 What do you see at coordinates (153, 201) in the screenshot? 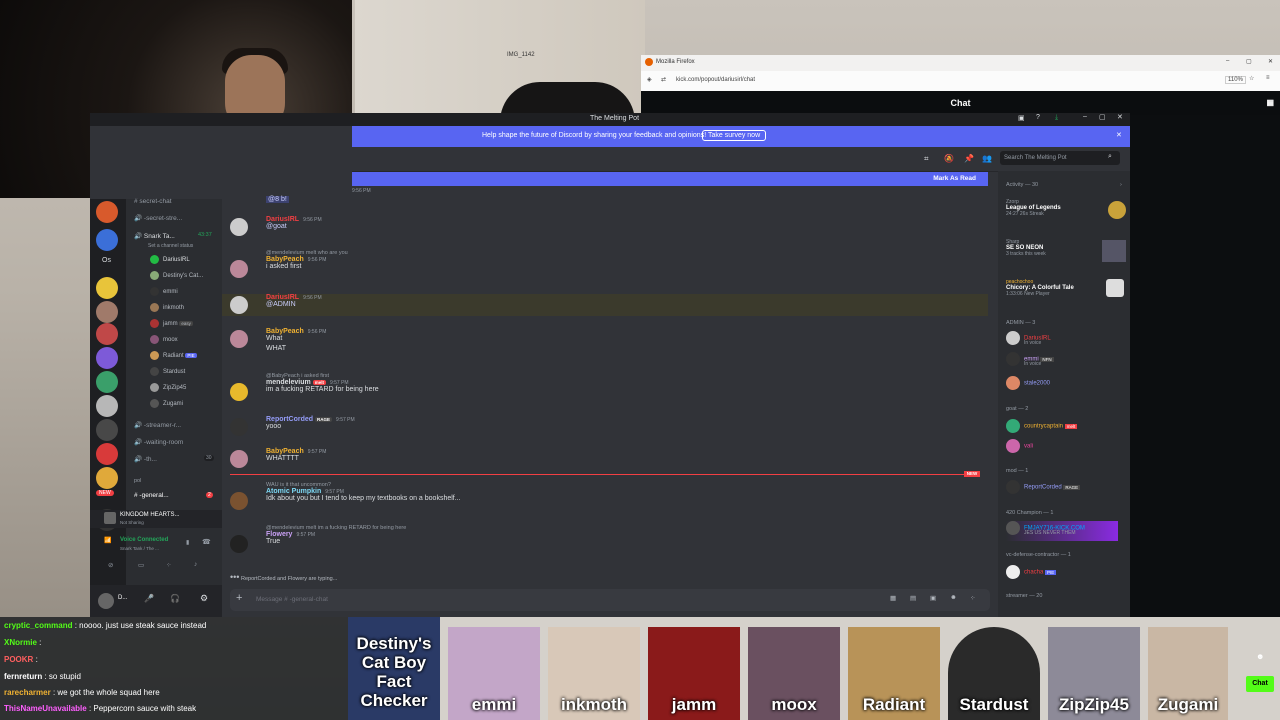
I see `channel-secret-chat: # secret-chat` at bounding box center [153, 201].